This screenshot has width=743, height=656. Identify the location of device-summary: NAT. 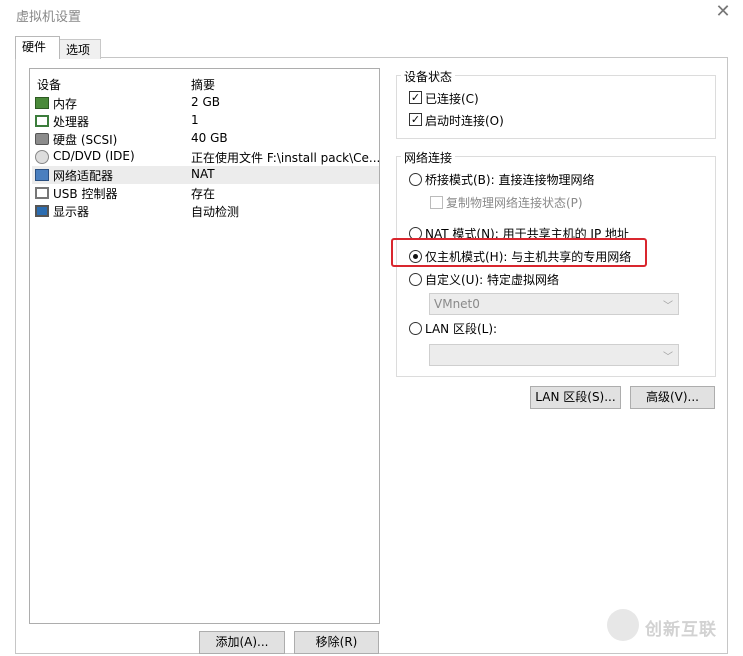
(203, 174).